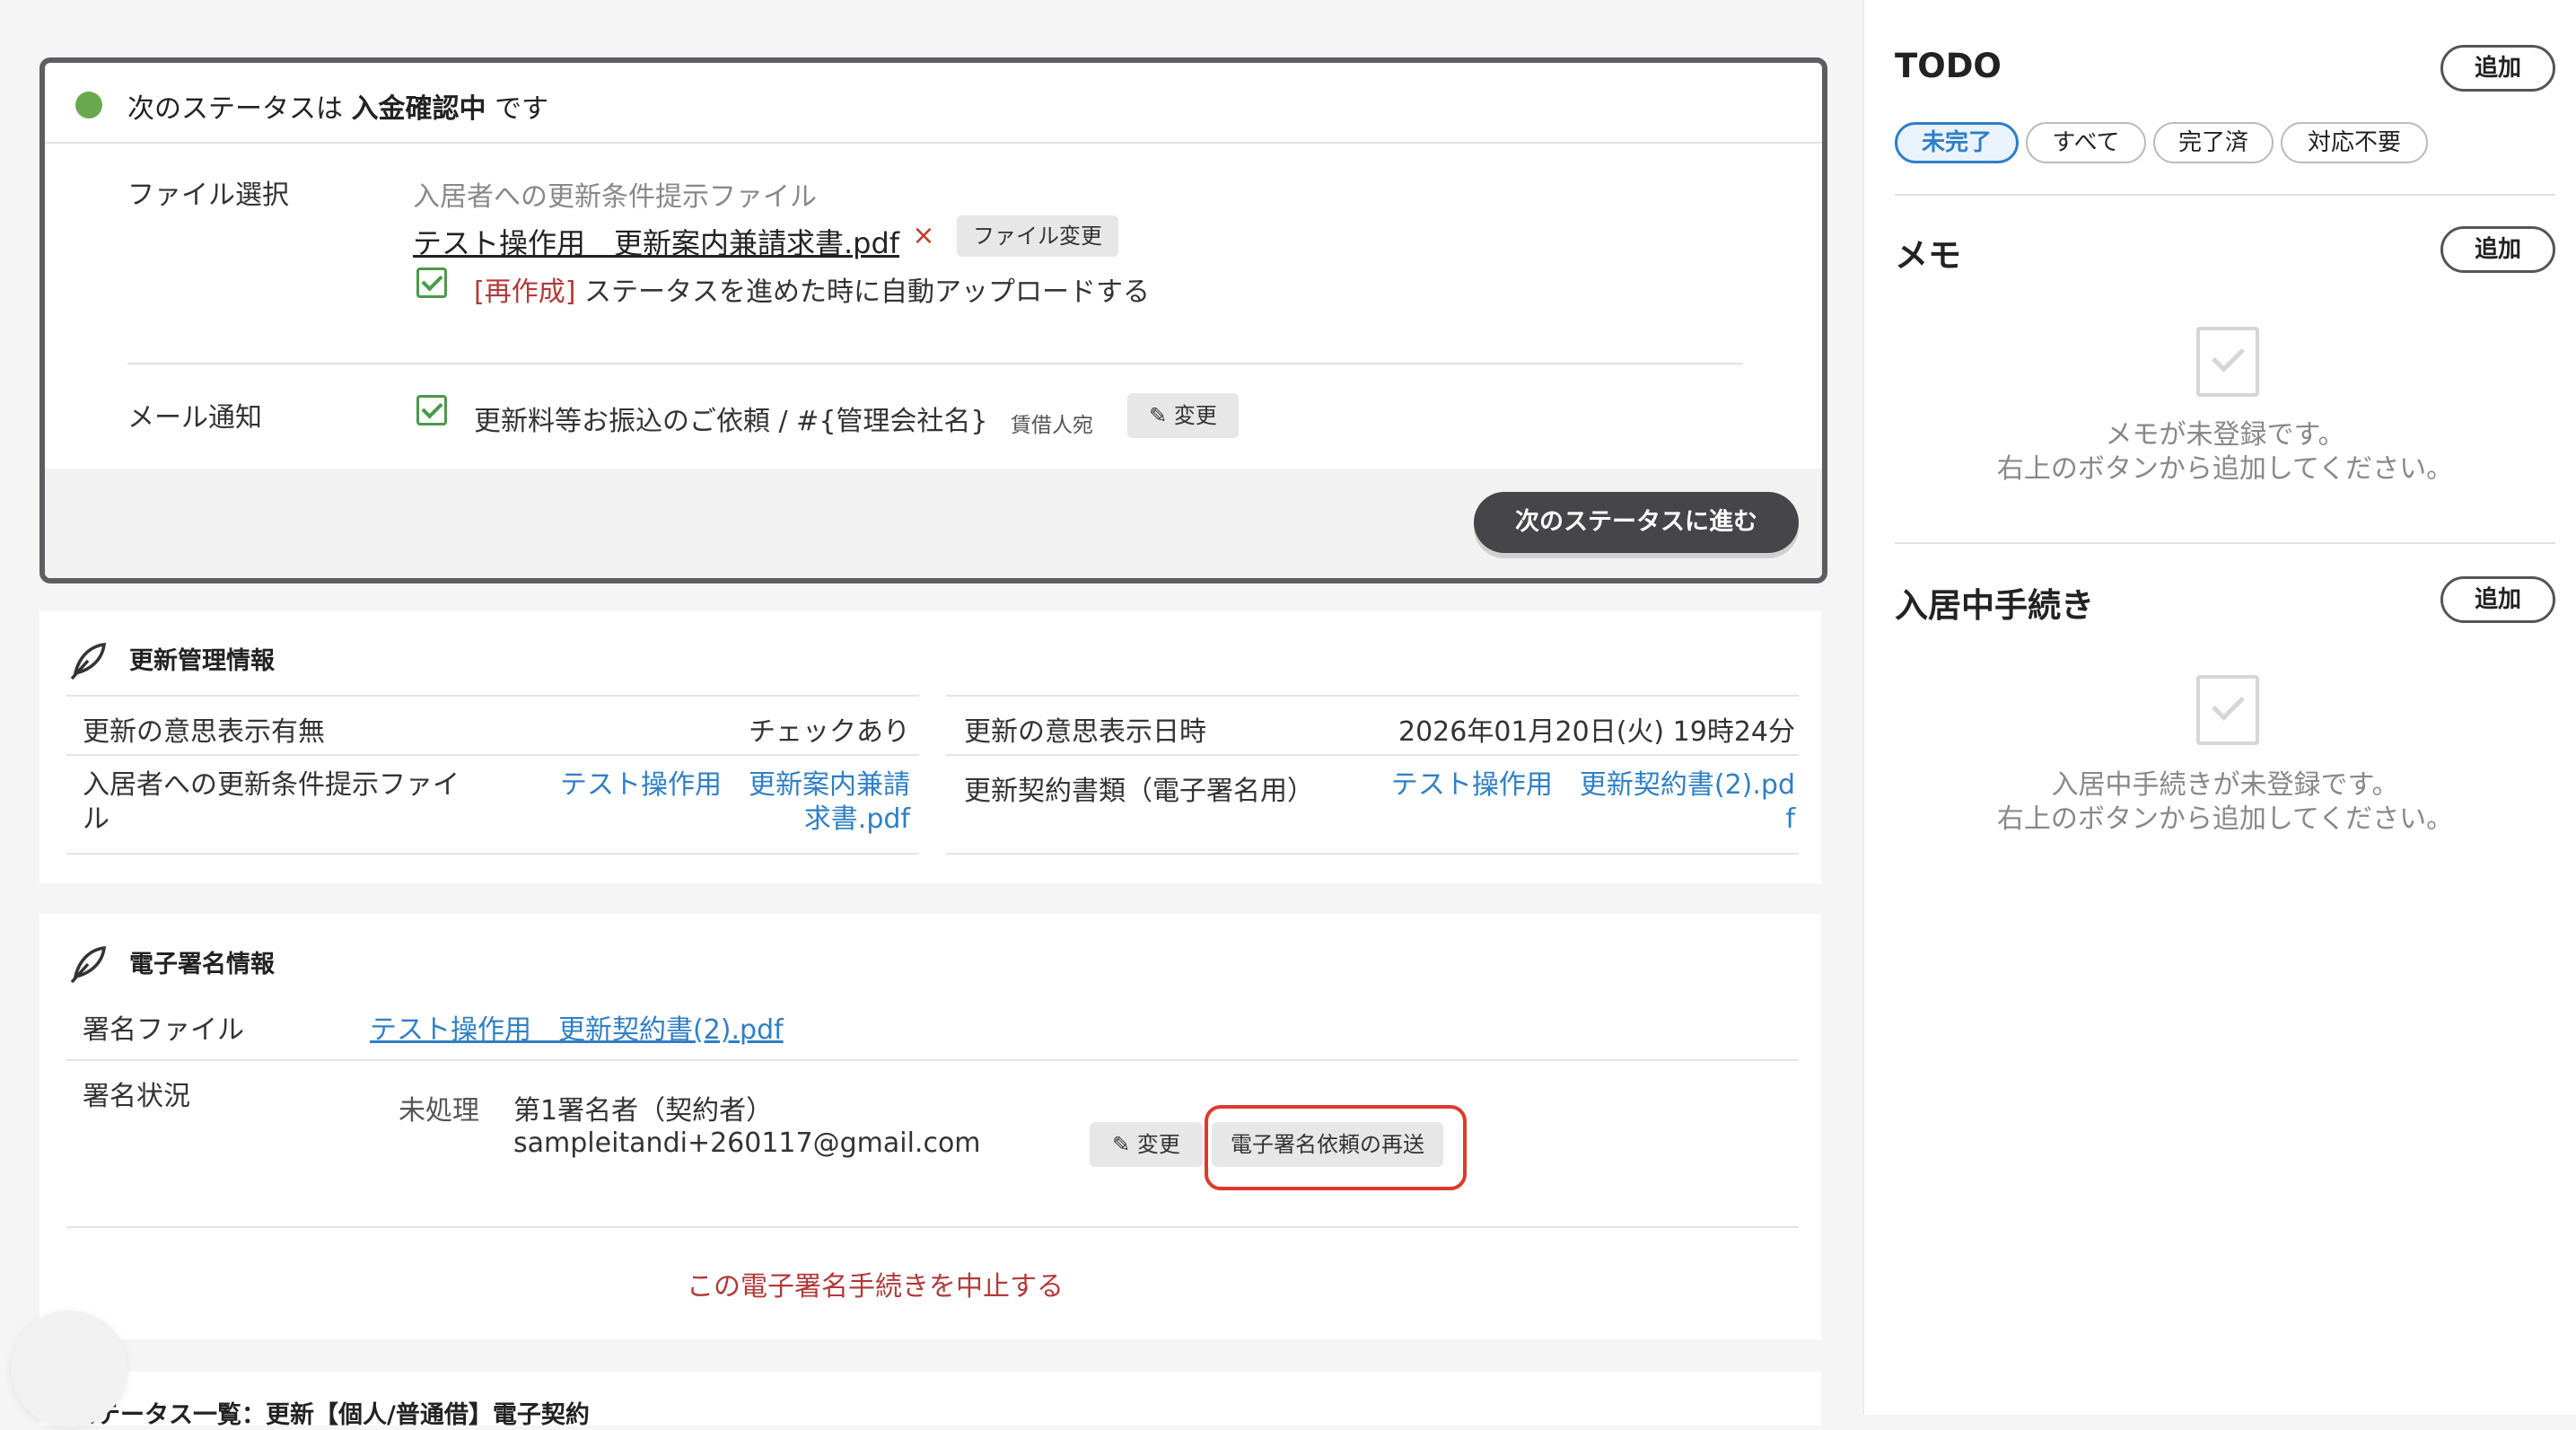  Describe the element at coordinates (2225, 785) in the screenshot. I see `procedure-empty-line1: 入居中手続きが未登録です。` at that location.